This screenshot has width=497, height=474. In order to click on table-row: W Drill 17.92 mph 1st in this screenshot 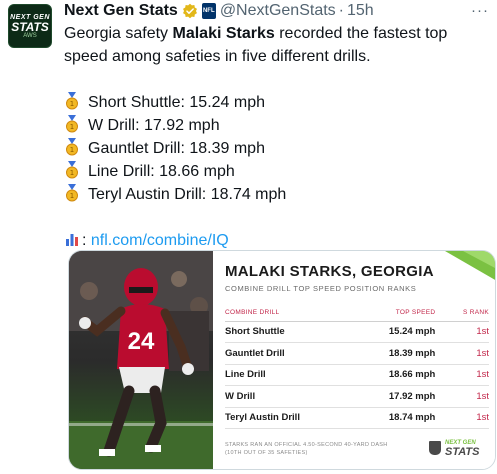, I will do `click(357, 396)`.